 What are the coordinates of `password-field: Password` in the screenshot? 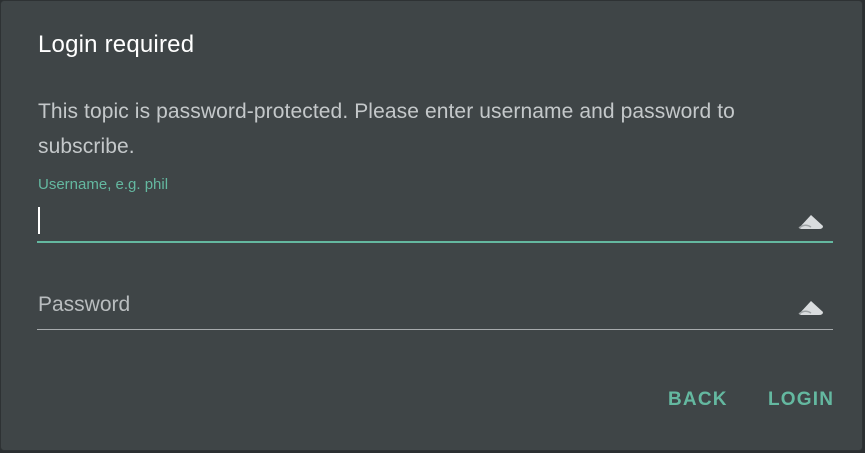 It's located at (435, 305).